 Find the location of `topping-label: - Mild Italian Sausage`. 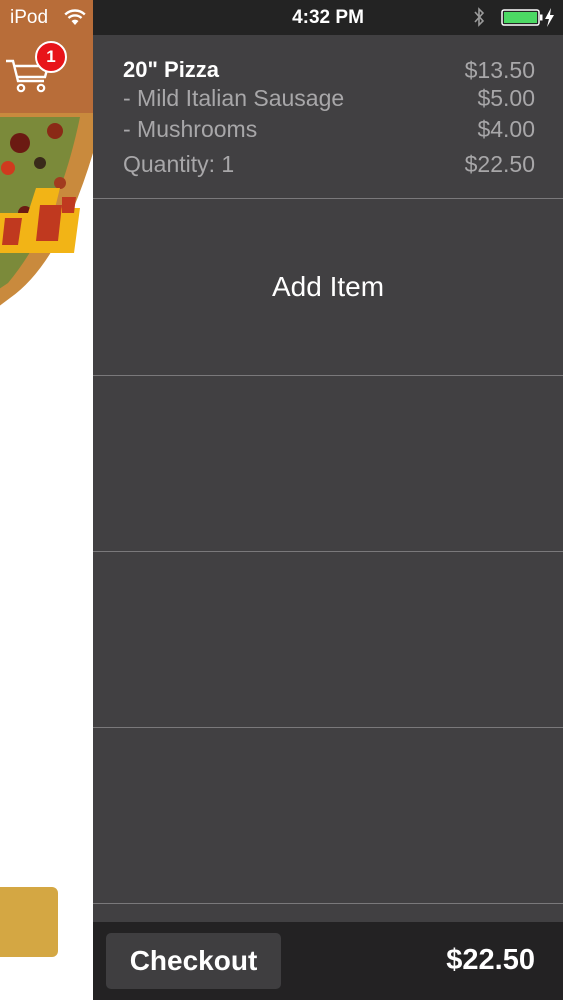

topping-label: - Mild Italian Sausage is located at coordinates (234, 97).